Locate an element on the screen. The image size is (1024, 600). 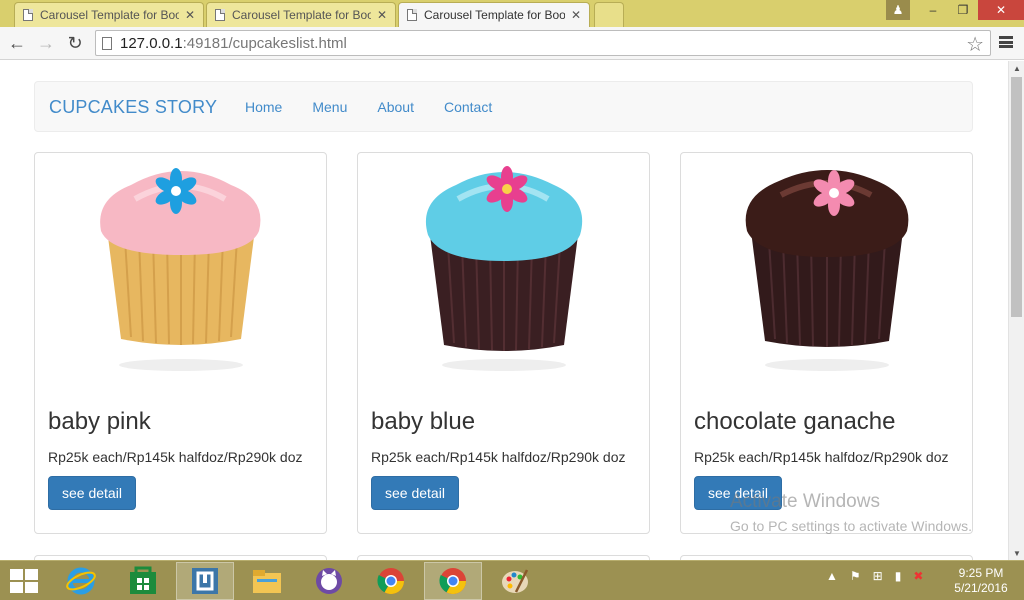
show-hidden-icons-icon: ▲ is located at coordinates (832, 576).